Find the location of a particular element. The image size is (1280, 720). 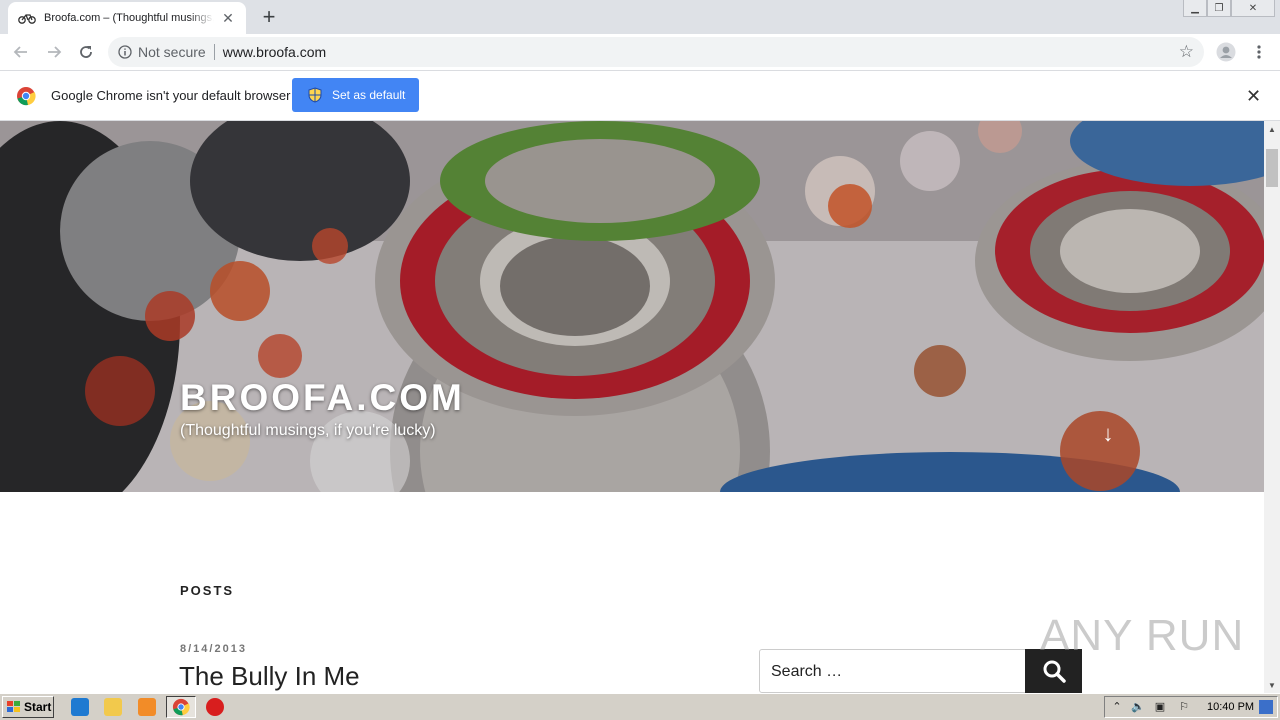

forward-arrow-icon is located at coordinates (55, 52).